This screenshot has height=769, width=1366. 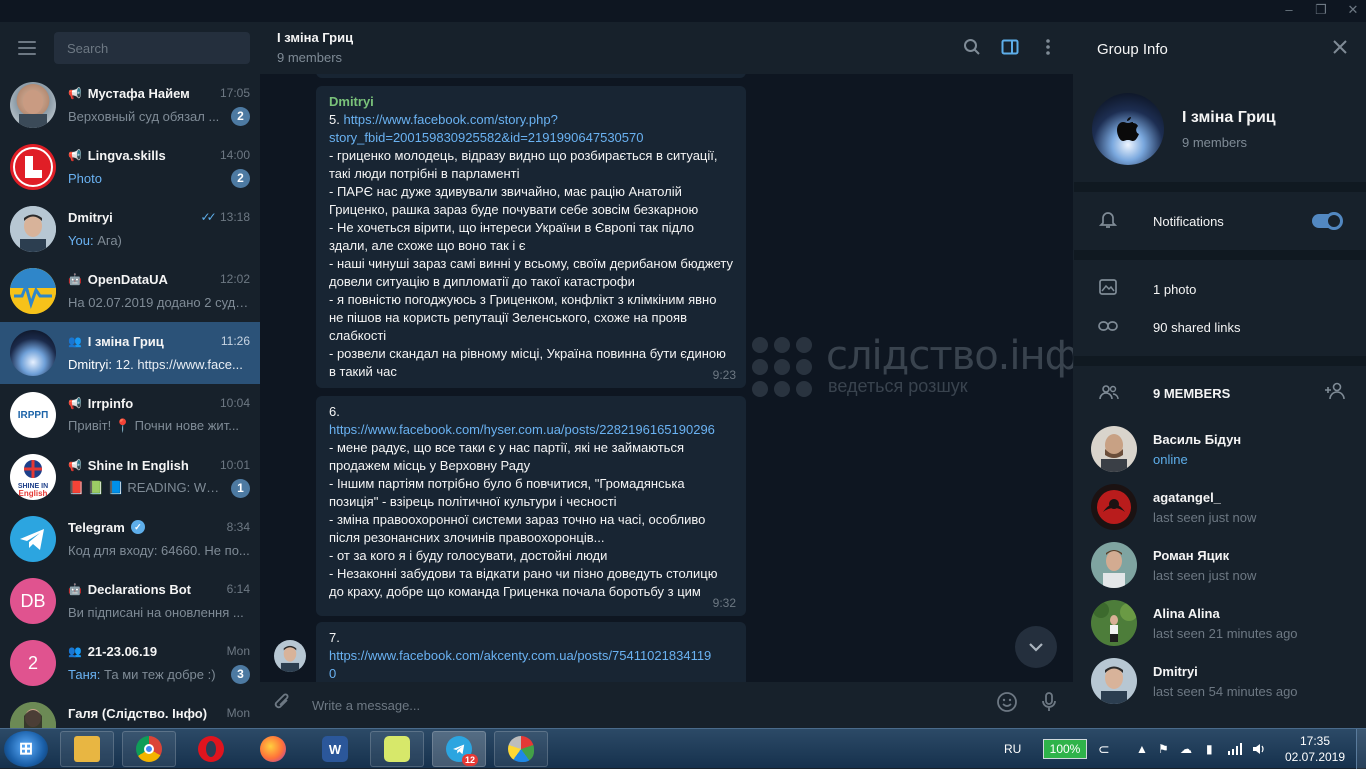 I want to click on network-icon: ☁, so click(x=1186, y=749).